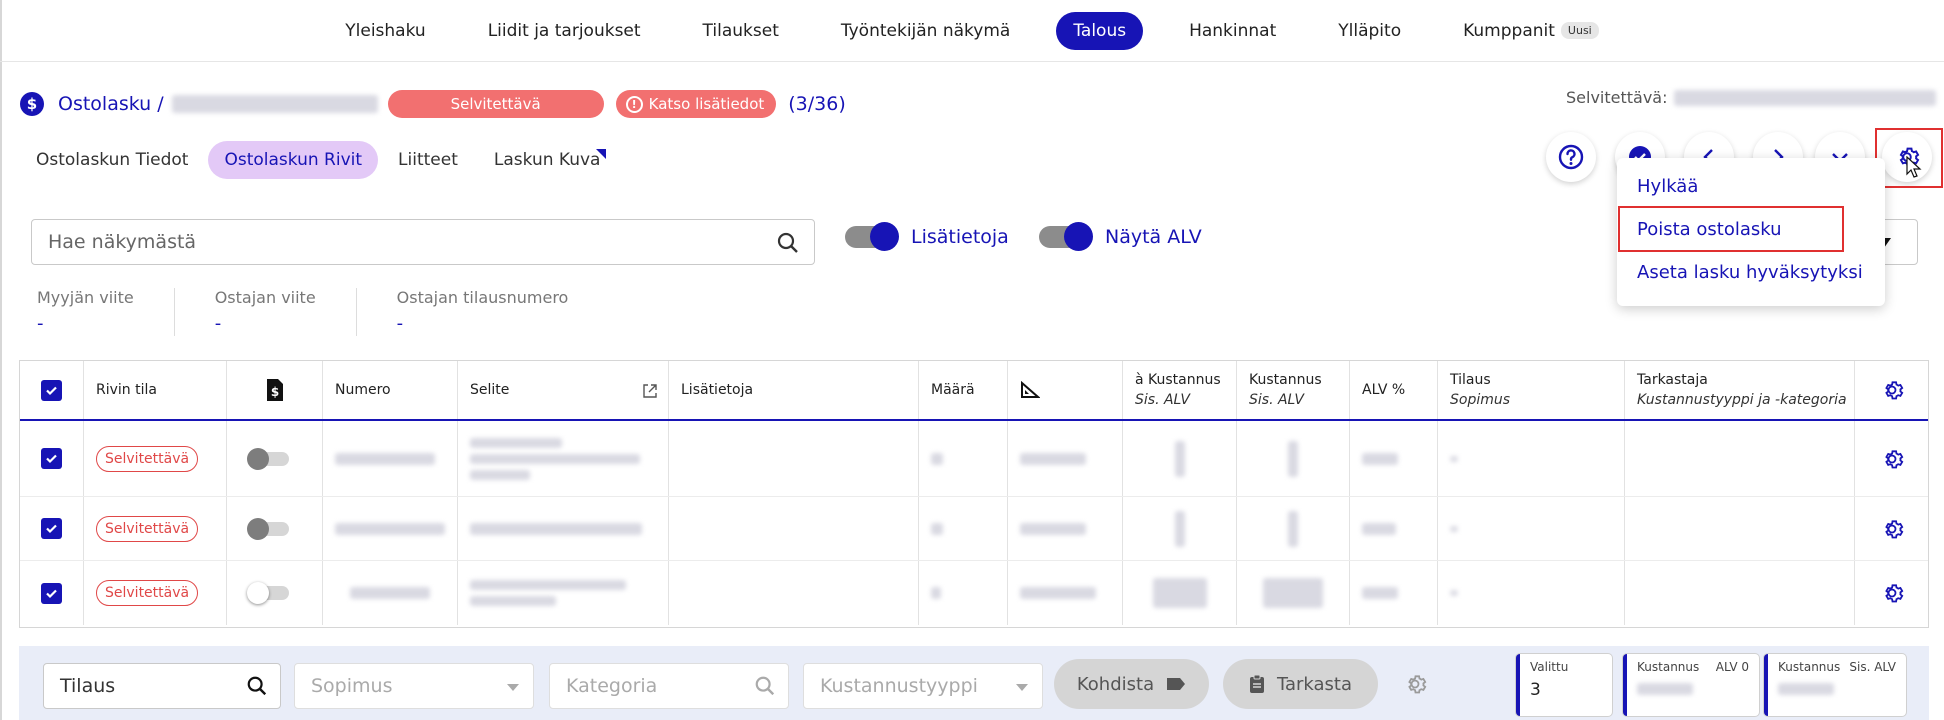 The height and width of the screenshot is (720, 1944). I want to click on menu-item-hylkaa: Hylkää, so click(1667, 186).